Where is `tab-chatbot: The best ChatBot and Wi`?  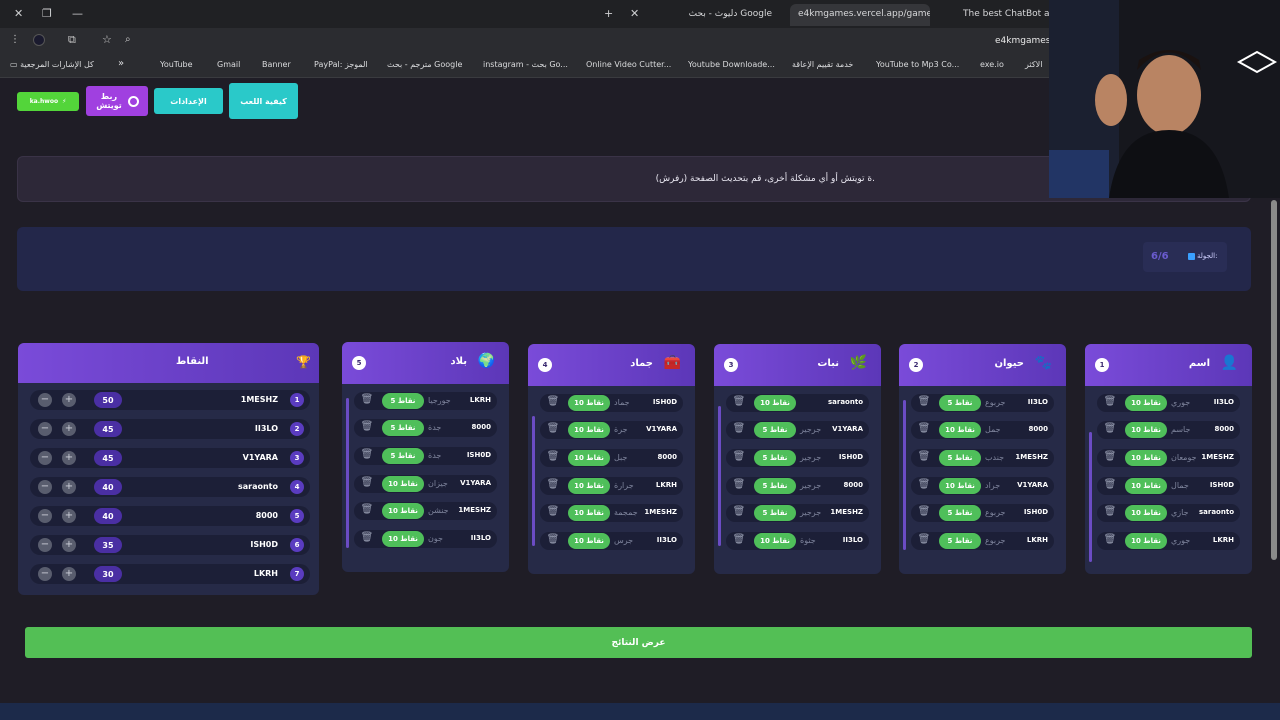
tab-chatbot: The best ChatBot and Wi is located at coordinates (1002, 15).